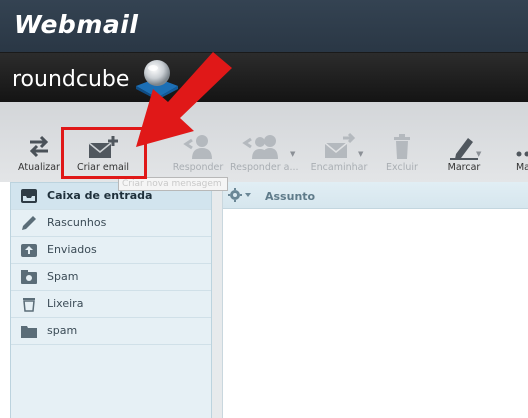 This screenshot has height=418, width=528. I want to click on reply-button: Responder, so click(198, 155).